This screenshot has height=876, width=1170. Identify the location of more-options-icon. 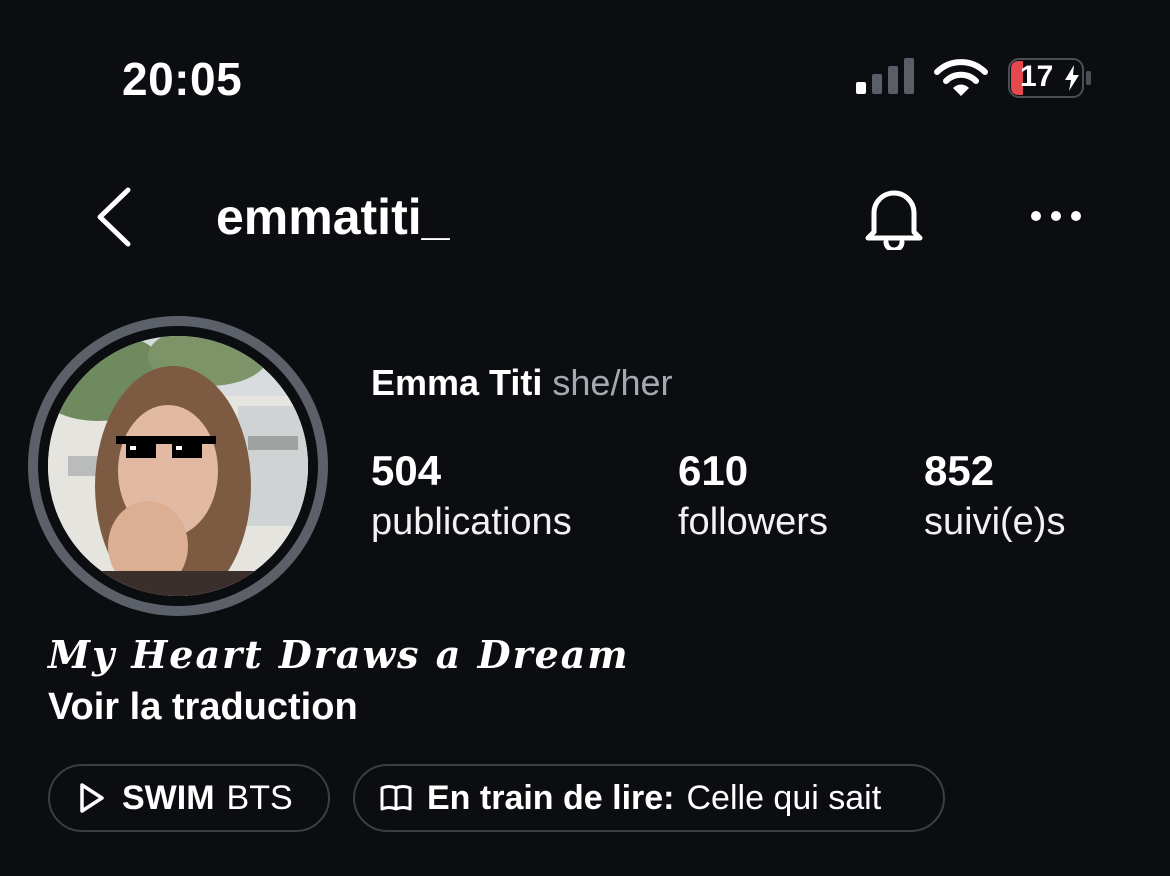
(1056, 216).